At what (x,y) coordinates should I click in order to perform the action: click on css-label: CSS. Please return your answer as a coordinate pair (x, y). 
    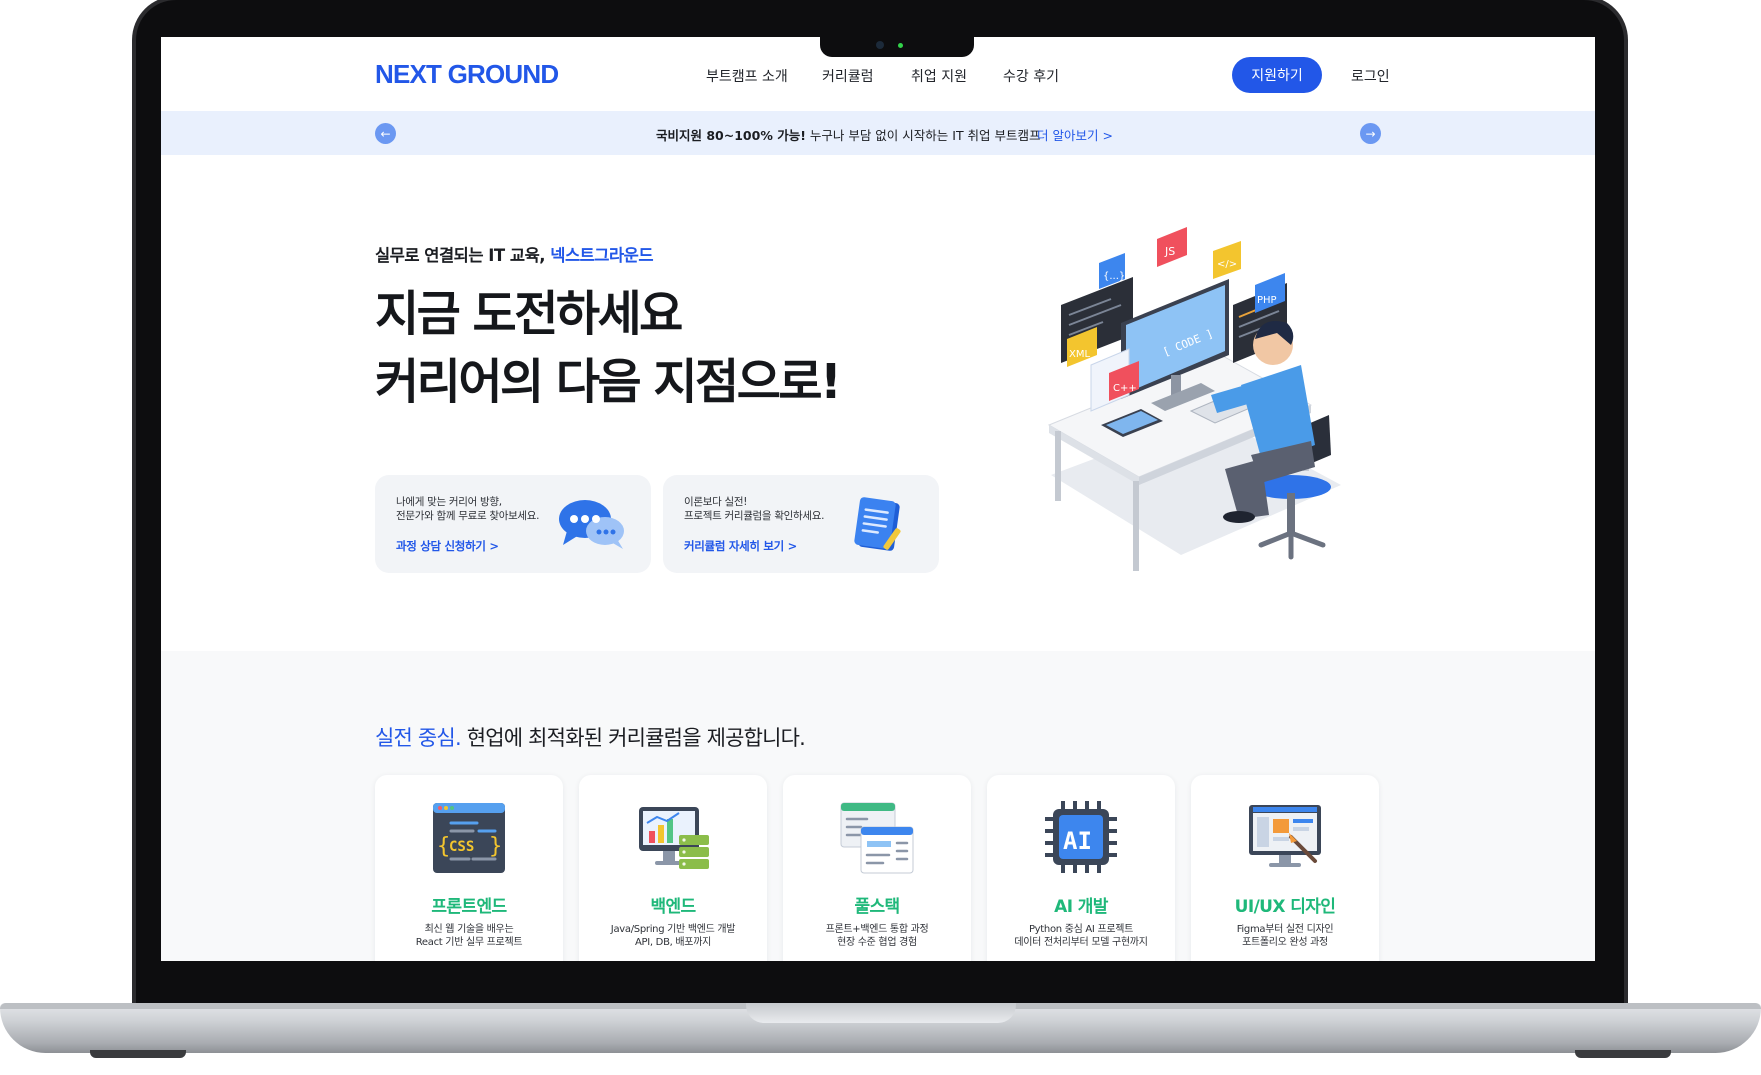
    Looking at the image, I should click on (461, 847).